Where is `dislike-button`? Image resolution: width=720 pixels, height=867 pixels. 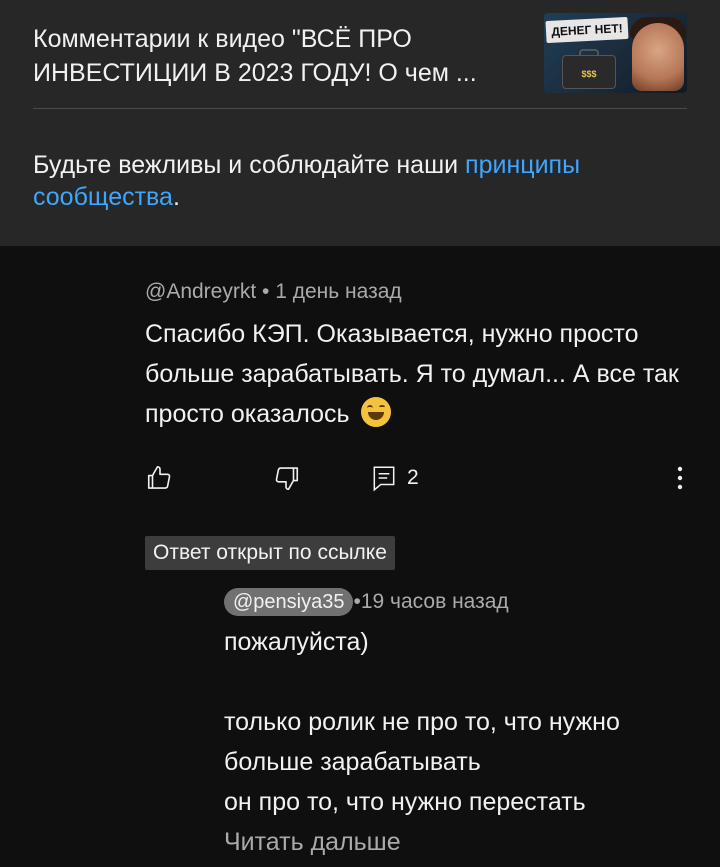
dislike-button is located at coordinates (286, 478).